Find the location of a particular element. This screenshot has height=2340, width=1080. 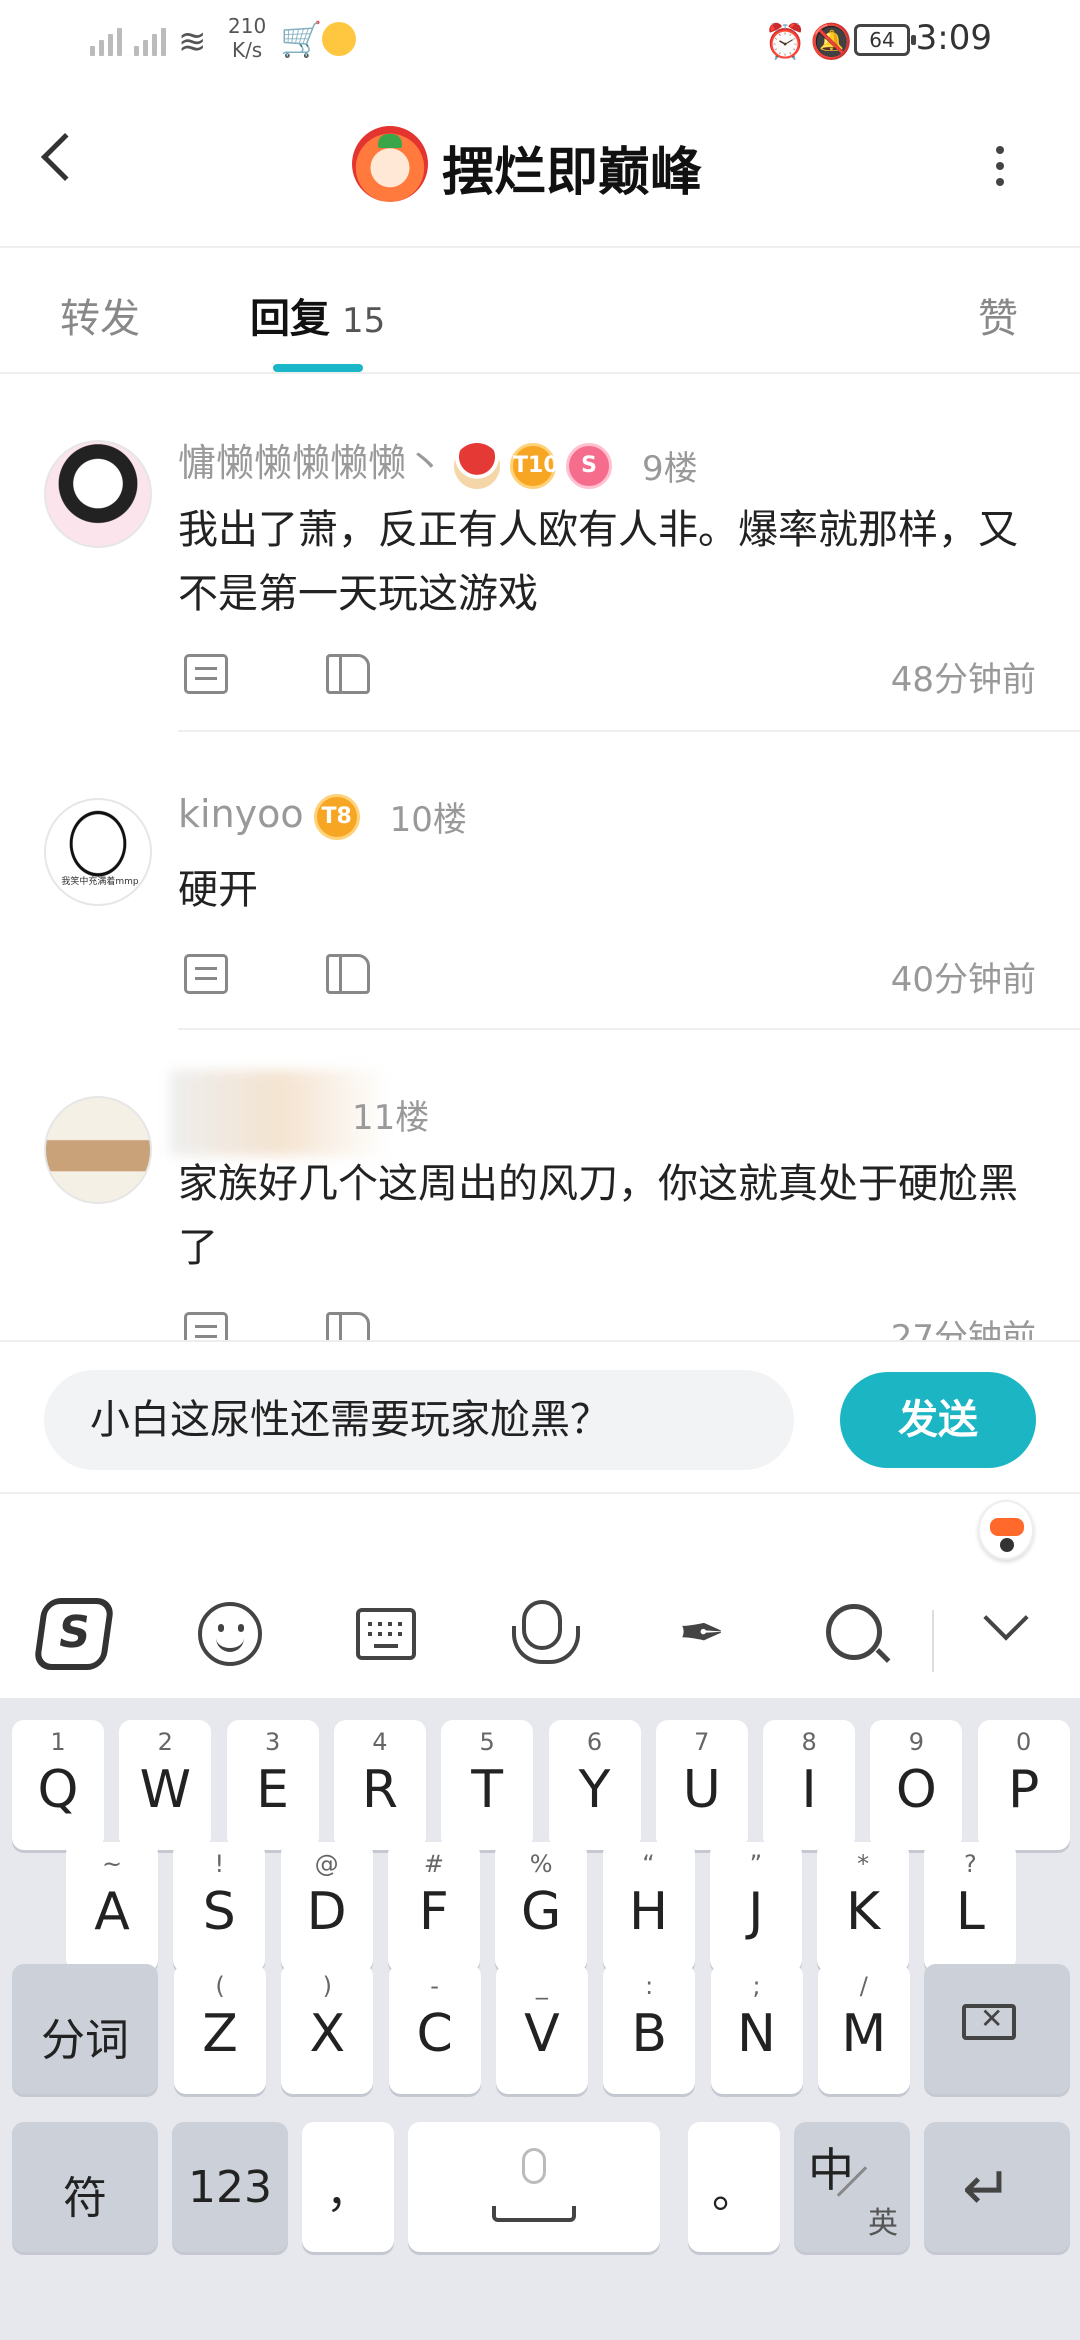

key-z: (Z is located at coordinates (220, 2029).